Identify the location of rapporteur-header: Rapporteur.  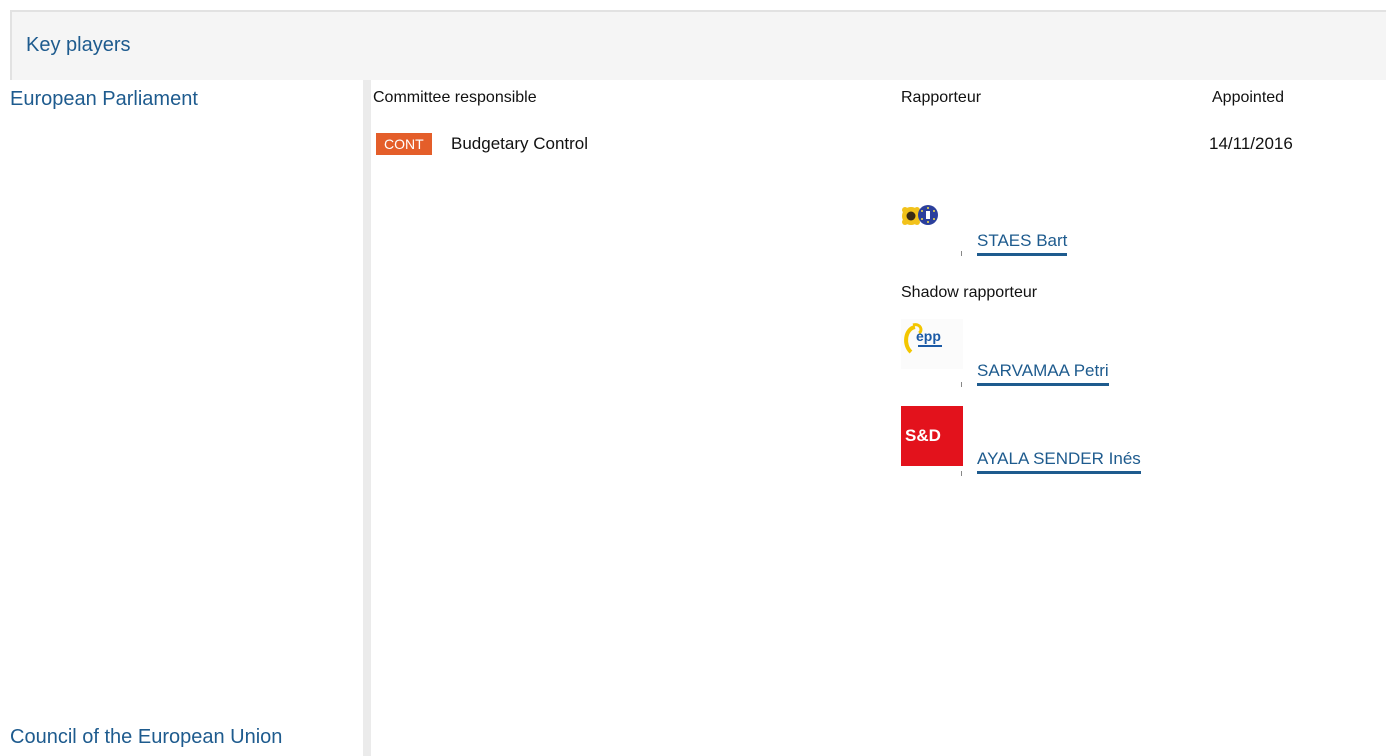
(941, 97).